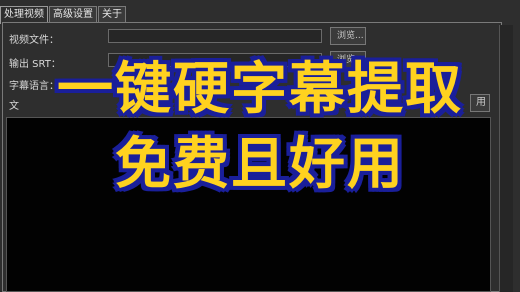  I want to click on tab-about: 关于, so click(112, 14).